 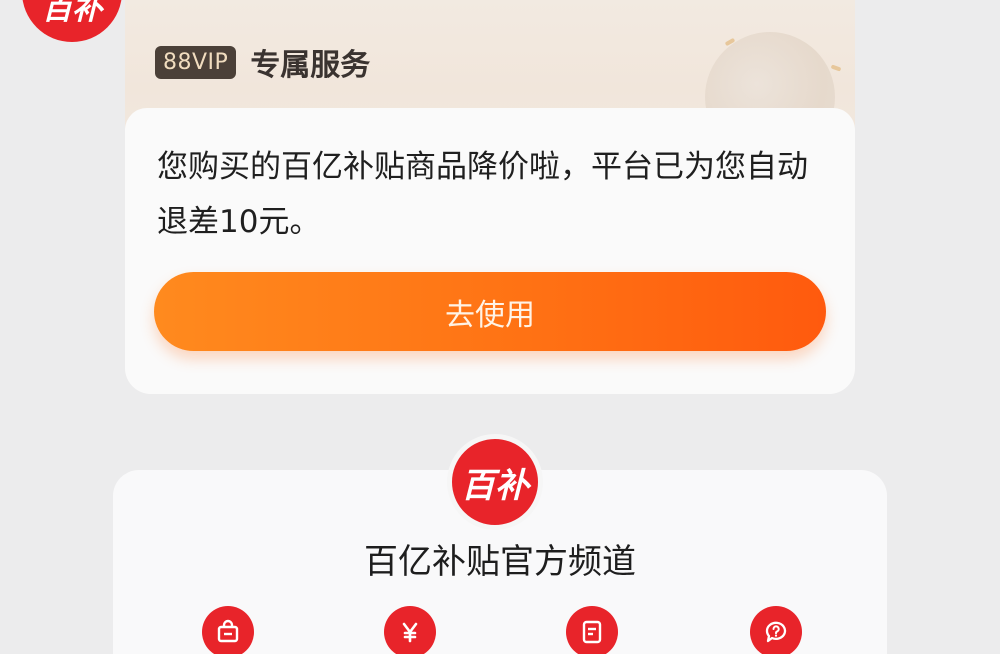 I want to click on yuan-icon, so click(x=410, y=630).